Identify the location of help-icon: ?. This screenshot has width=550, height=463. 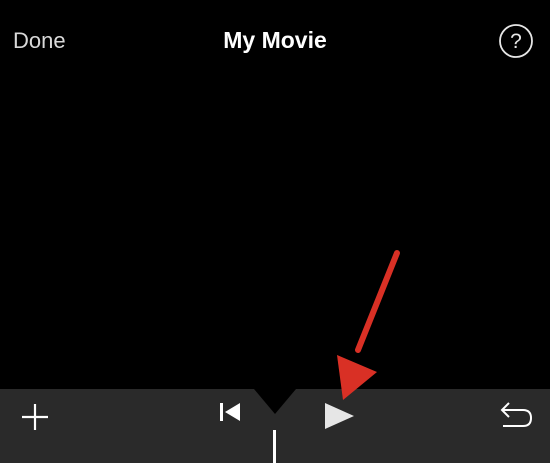
(516, 41).